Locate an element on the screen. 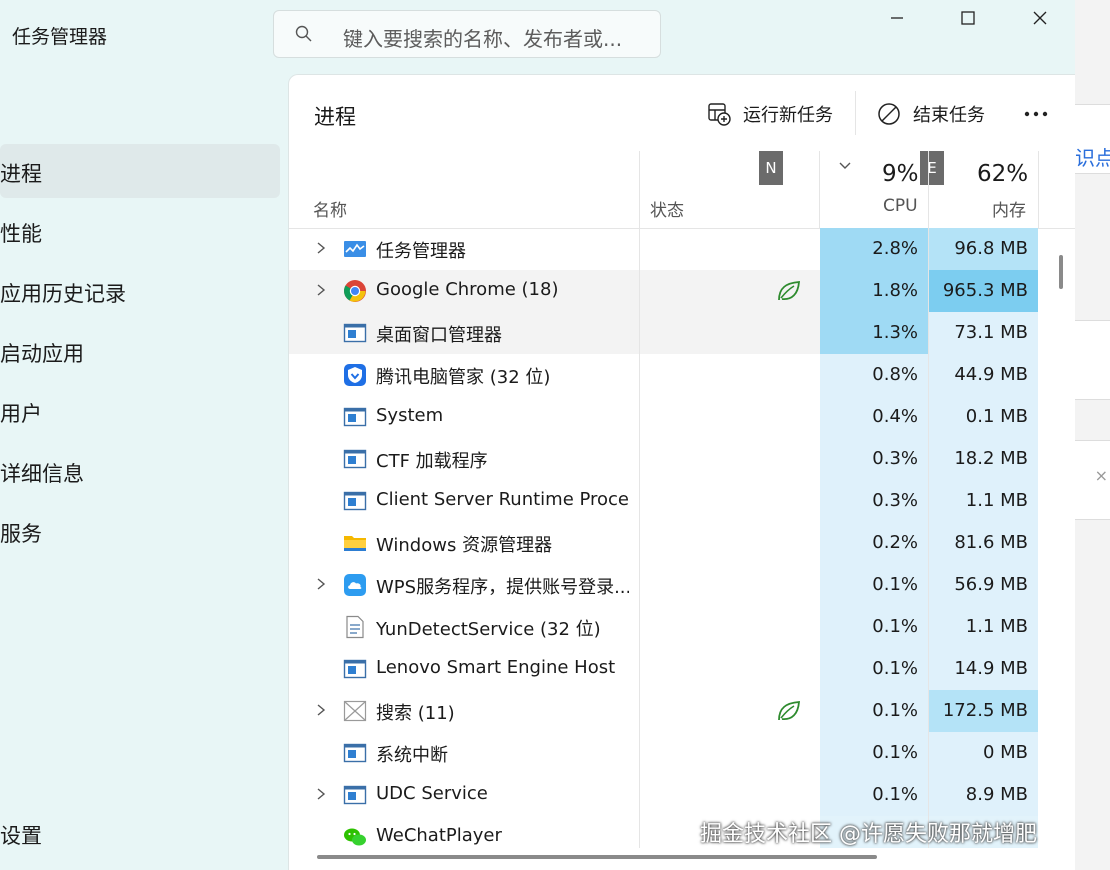 The image size is (1110, 870). more-icon is located at coordinates (1036, 114).